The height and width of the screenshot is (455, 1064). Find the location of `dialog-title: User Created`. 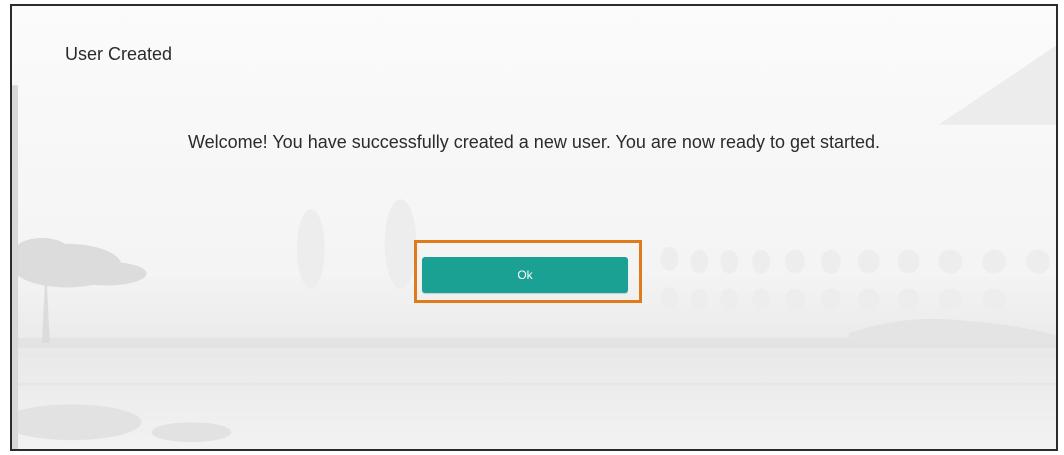

dialog-title: User Created is located at coordinates (119, 54).